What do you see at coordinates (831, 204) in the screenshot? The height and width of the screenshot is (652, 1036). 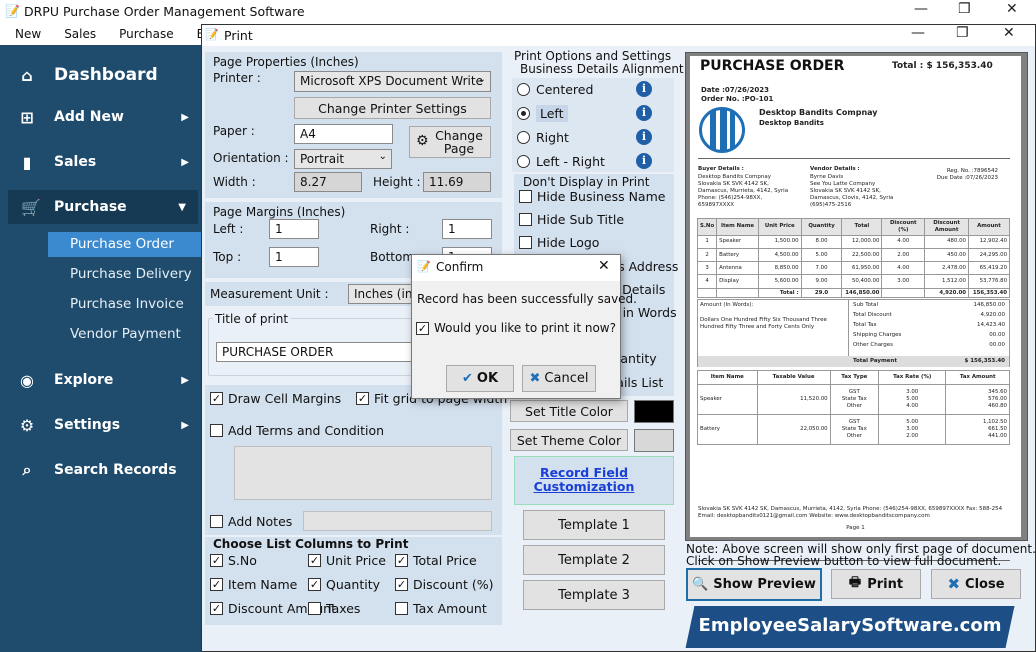 I see `vendor-line: (695)475-2516` at bounding box center [831, 204].